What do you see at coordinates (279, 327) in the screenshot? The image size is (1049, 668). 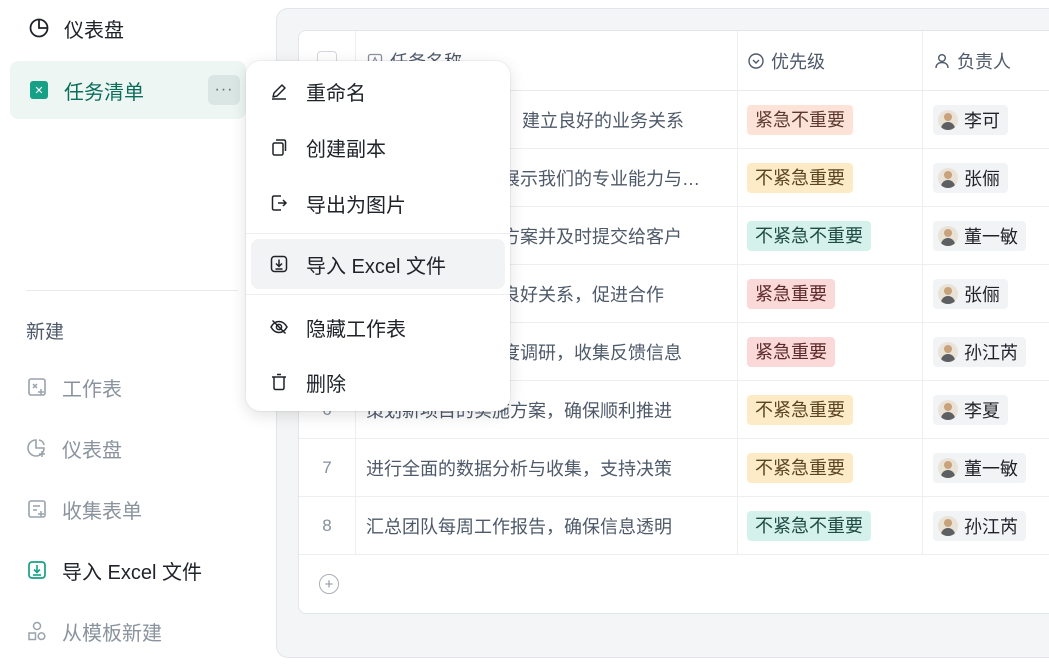 I see `eye-off-icon` at bounding box center [279, 327].